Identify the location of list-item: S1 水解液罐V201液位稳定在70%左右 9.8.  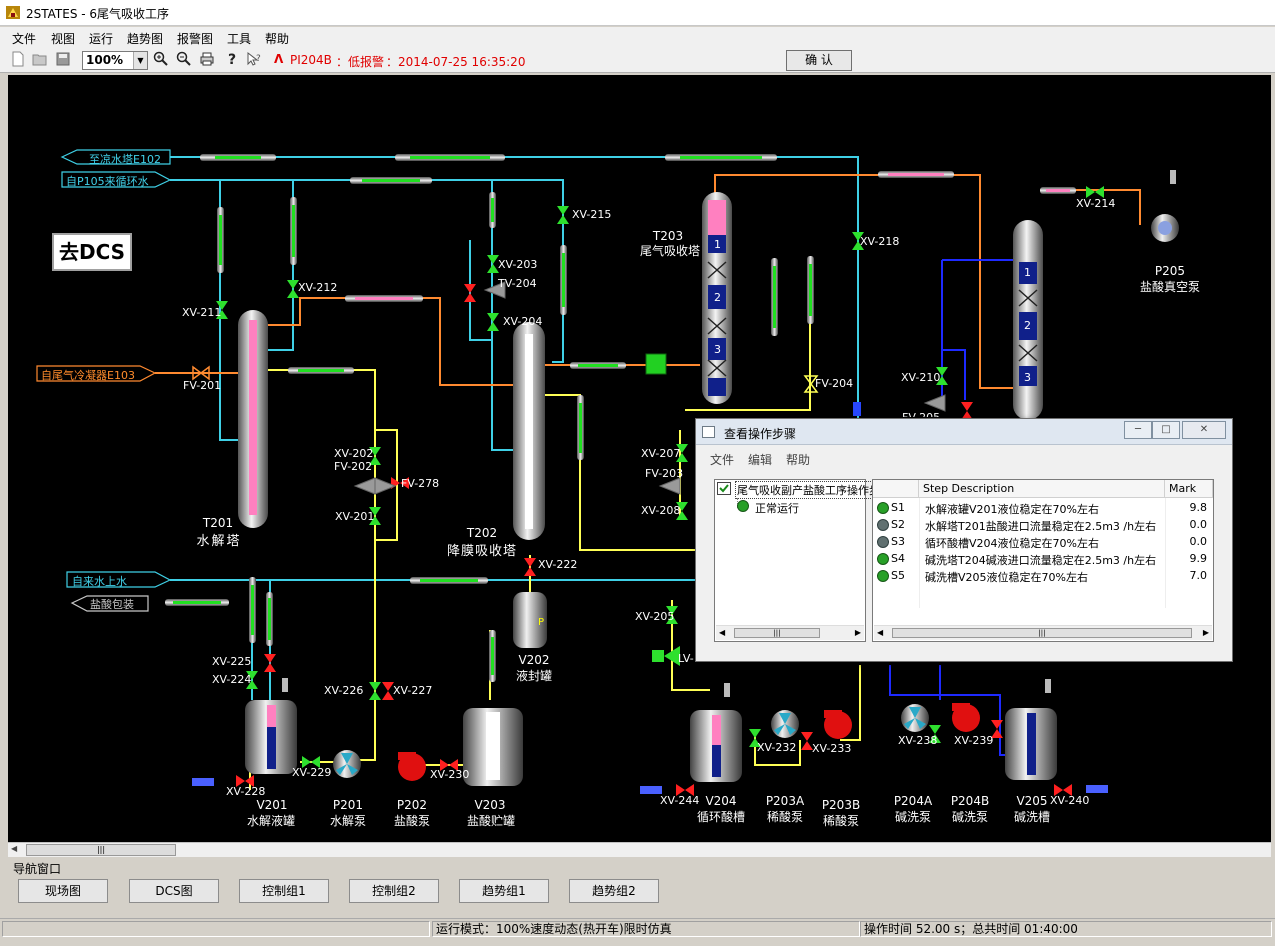
(1043, 508).